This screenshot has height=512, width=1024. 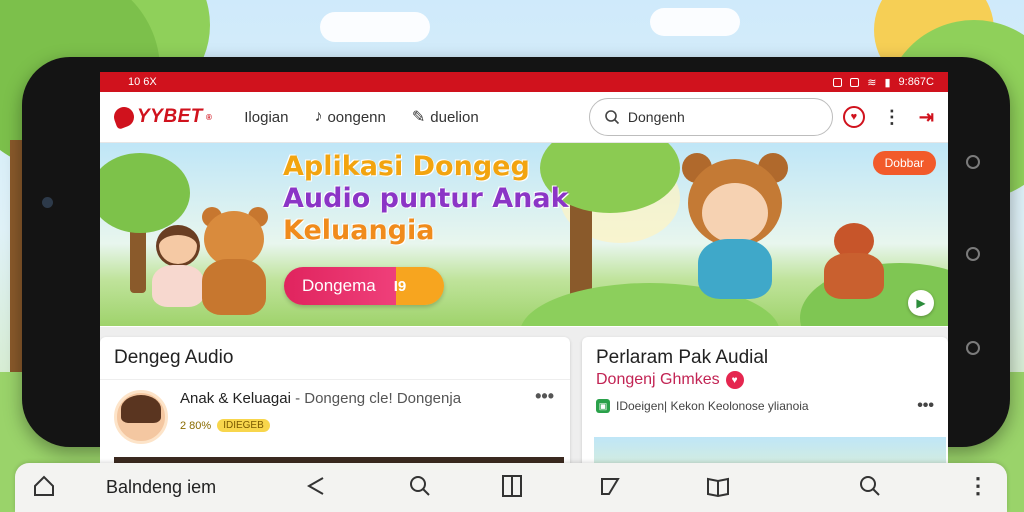 I want to click on avatar, so click(x=141, y=417).